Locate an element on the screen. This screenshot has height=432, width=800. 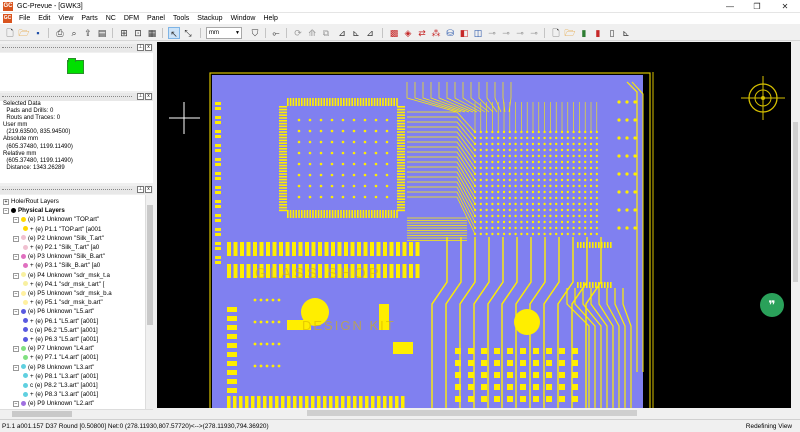
layer-tree-row: + (e) P7.1 "L4.art" [a001] is located at coordinates (60, 357).